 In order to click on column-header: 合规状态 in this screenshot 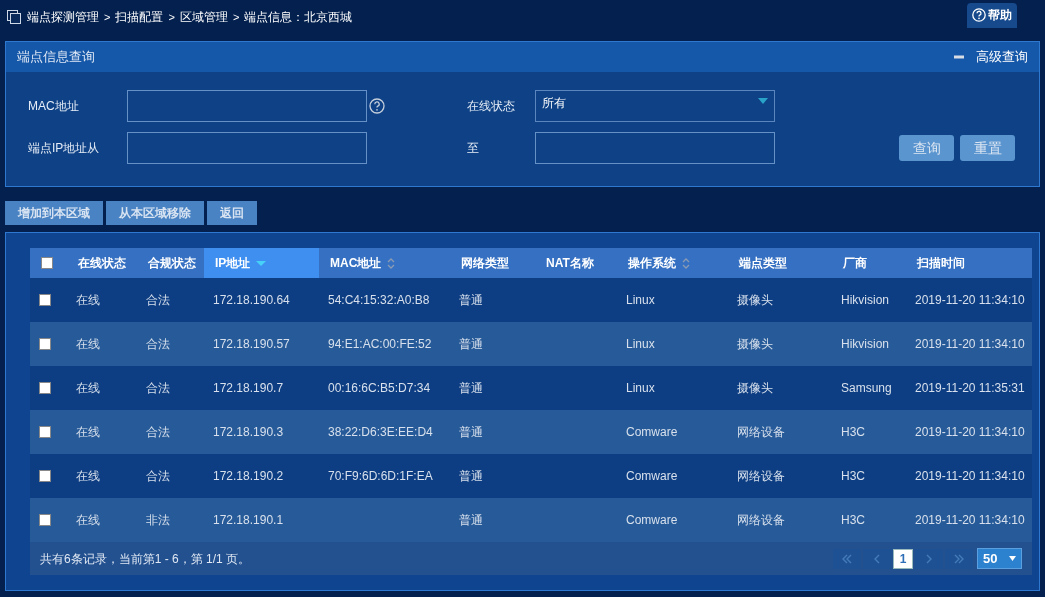, I will do `click(170, 263)`.